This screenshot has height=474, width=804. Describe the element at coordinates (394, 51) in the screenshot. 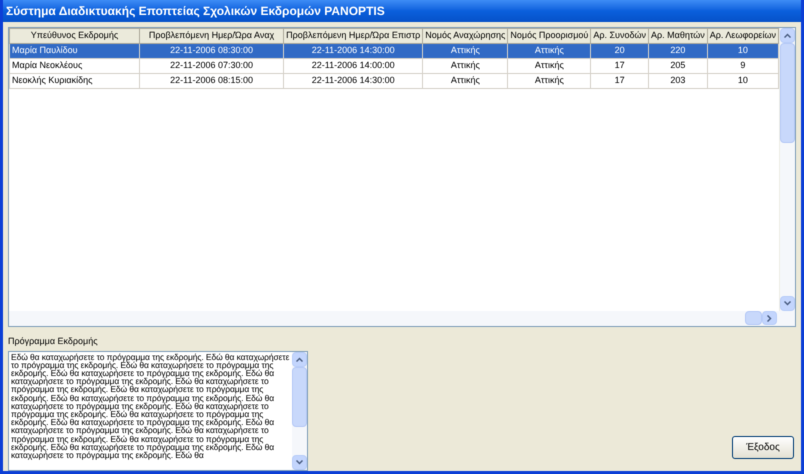

I see `table-row: Μαρία Παυλίδου 22-11-2006 08:30:00 22-11-2006 14:30:00 Αττικής Αττικής 20 220 10` at that location.